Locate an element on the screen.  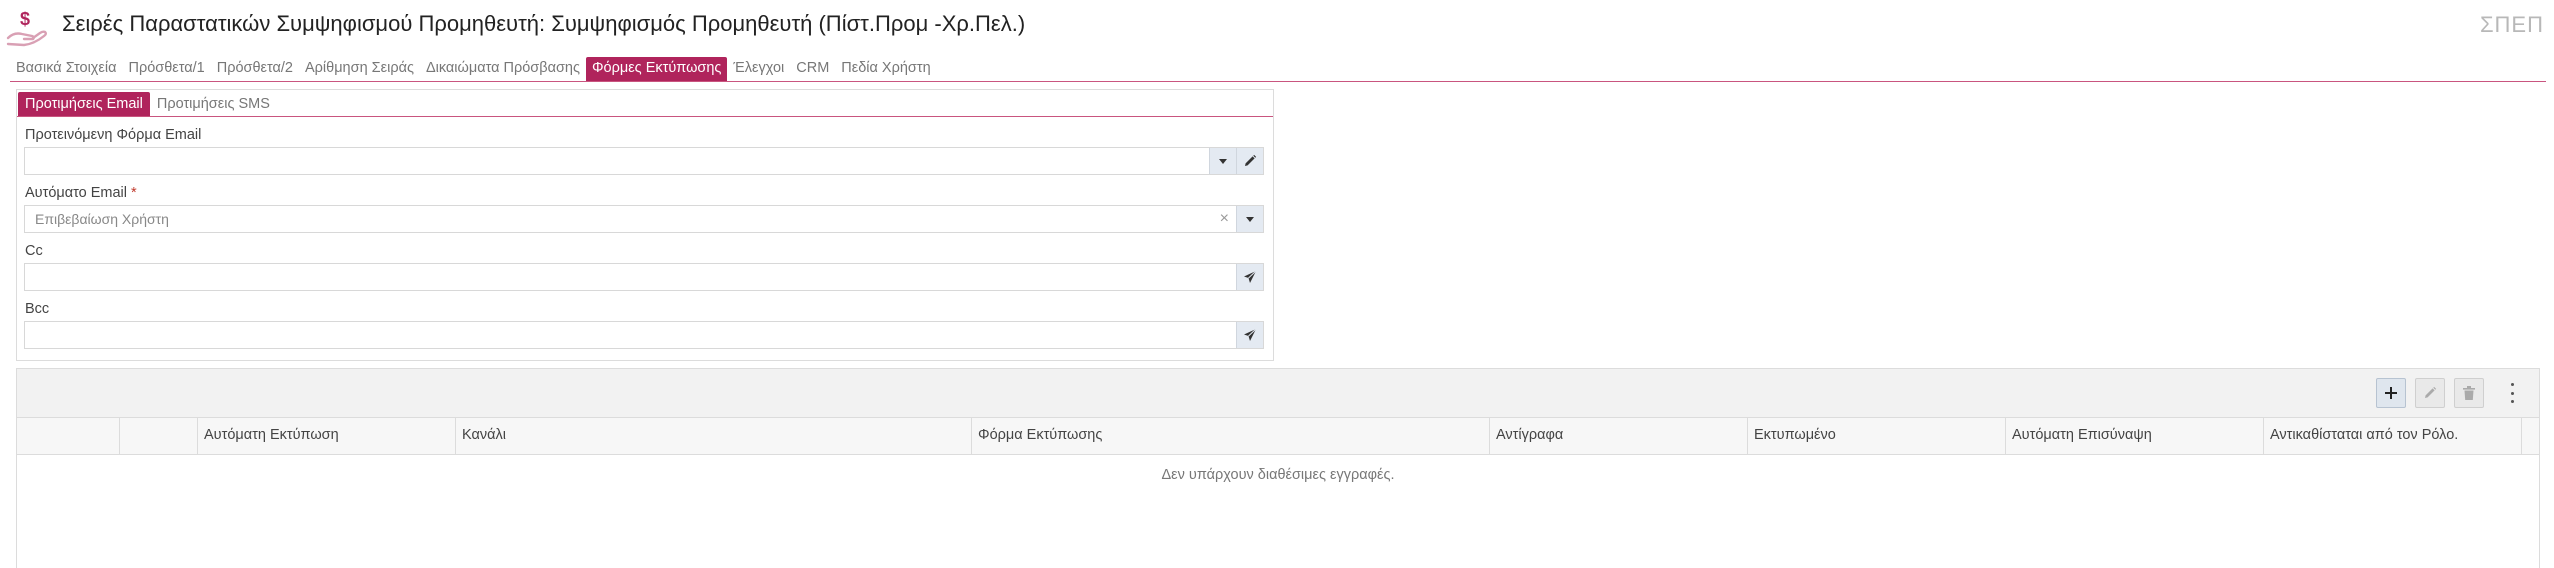
auto-email-value: Επιβεβαίωση Χρήστη is located at coordinates (102, 219).